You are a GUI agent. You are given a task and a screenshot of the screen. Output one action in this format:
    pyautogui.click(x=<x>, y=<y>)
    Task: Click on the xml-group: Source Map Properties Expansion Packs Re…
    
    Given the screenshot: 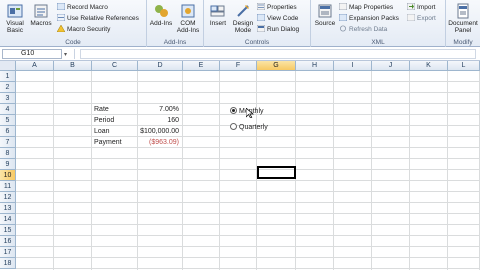 What is the action you would take?
    pyautogui.click(x=378, y=23)
    